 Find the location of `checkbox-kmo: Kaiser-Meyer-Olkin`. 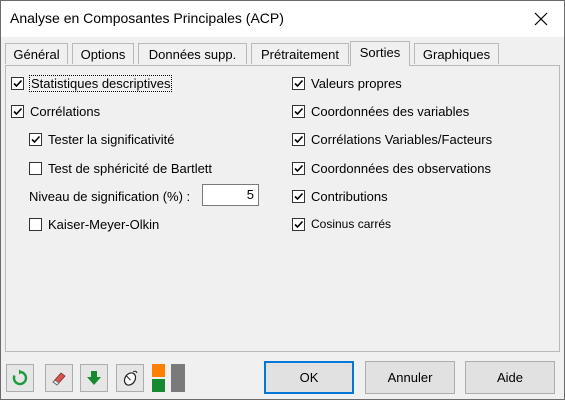

checkbox-kmo: Kaiser-Meyer-Olkin is located at coordinates (94, 224).